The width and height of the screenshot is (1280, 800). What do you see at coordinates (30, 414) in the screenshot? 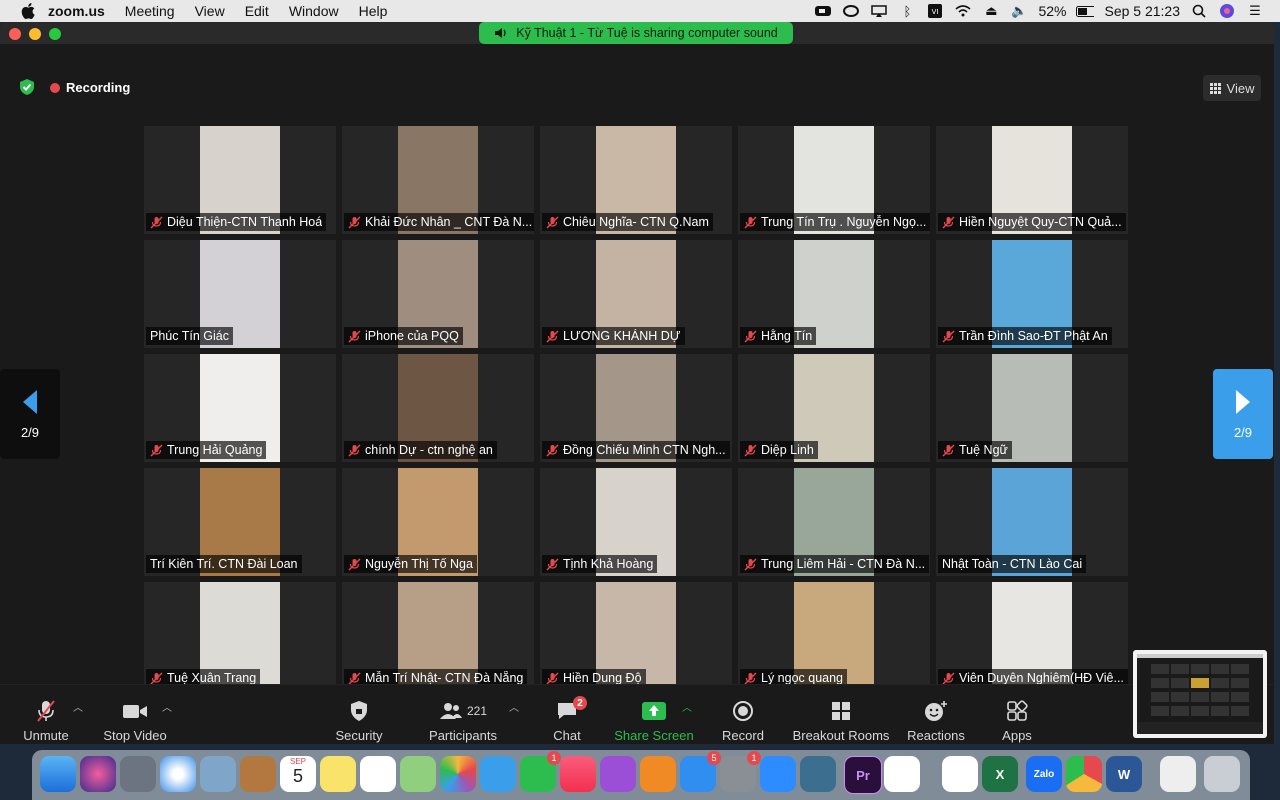
I see `previous-page-button: 2/9` at bounding box center [30, 414].